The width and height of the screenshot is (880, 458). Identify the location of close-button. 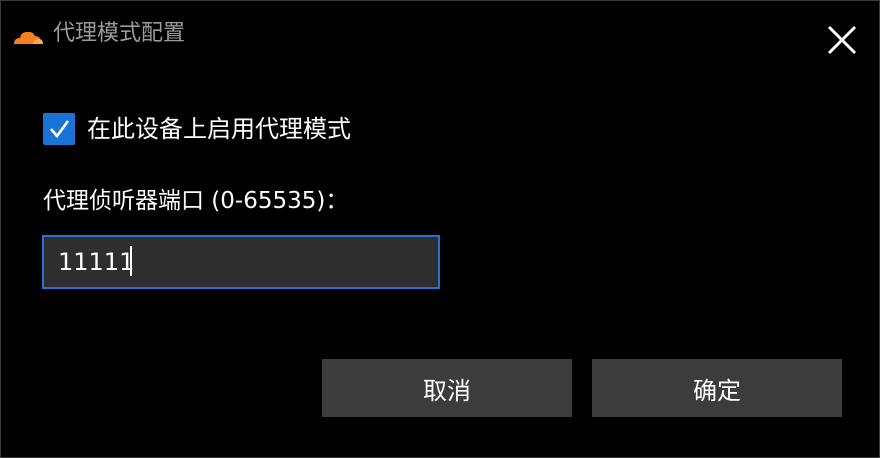
(842, 40).